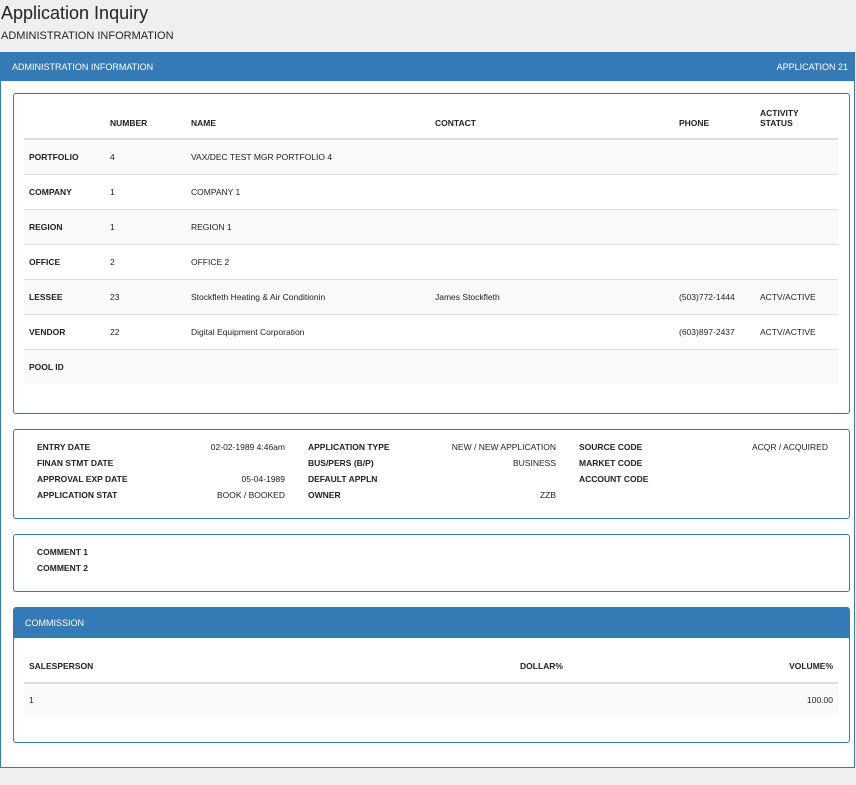 The height and width of the screenshot is (785, 856). Describe the element at coordinates (614, 479) in the screenshot. I see `detail-label: ACCOUNT CODE` at that location.